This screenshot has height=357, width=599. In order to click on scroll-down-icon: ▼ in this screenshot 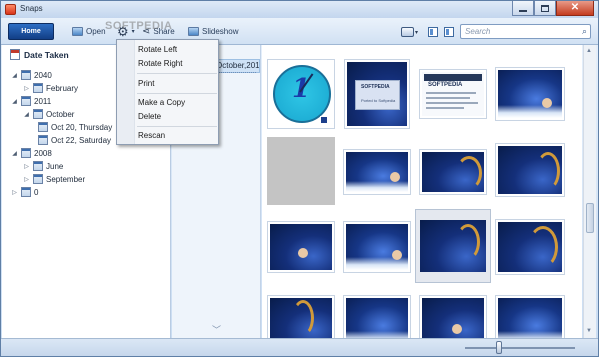, I will do `click(589, 331)`.